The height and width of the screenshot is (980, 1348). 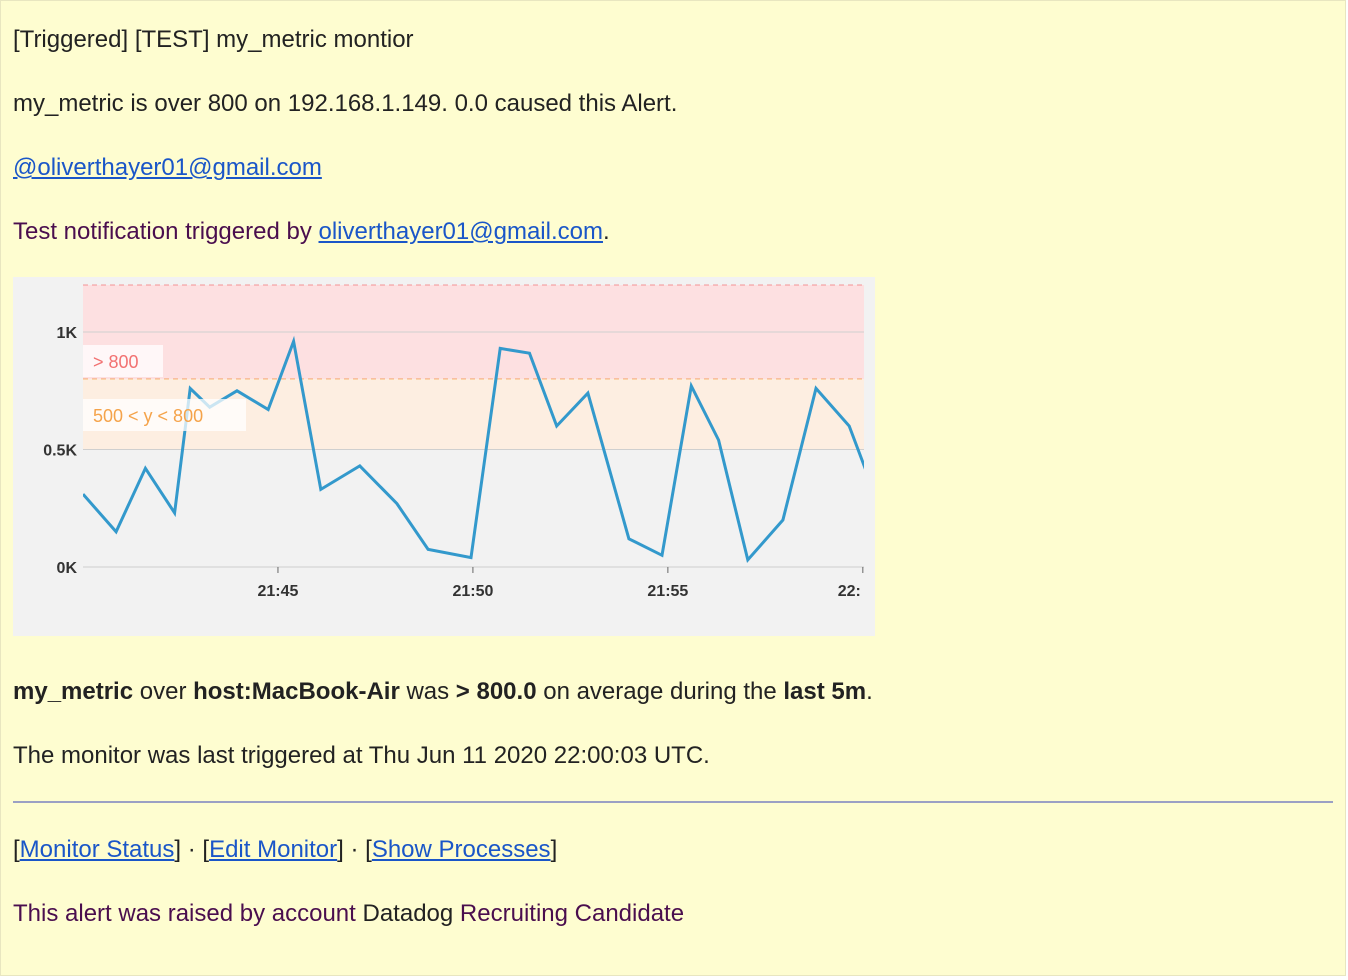 What do you see at coordinates (461, 231) in the screenshot?
I see `test-notification-email-link: oliverthayer01@gmail.com` at bounding box center [461, 231].